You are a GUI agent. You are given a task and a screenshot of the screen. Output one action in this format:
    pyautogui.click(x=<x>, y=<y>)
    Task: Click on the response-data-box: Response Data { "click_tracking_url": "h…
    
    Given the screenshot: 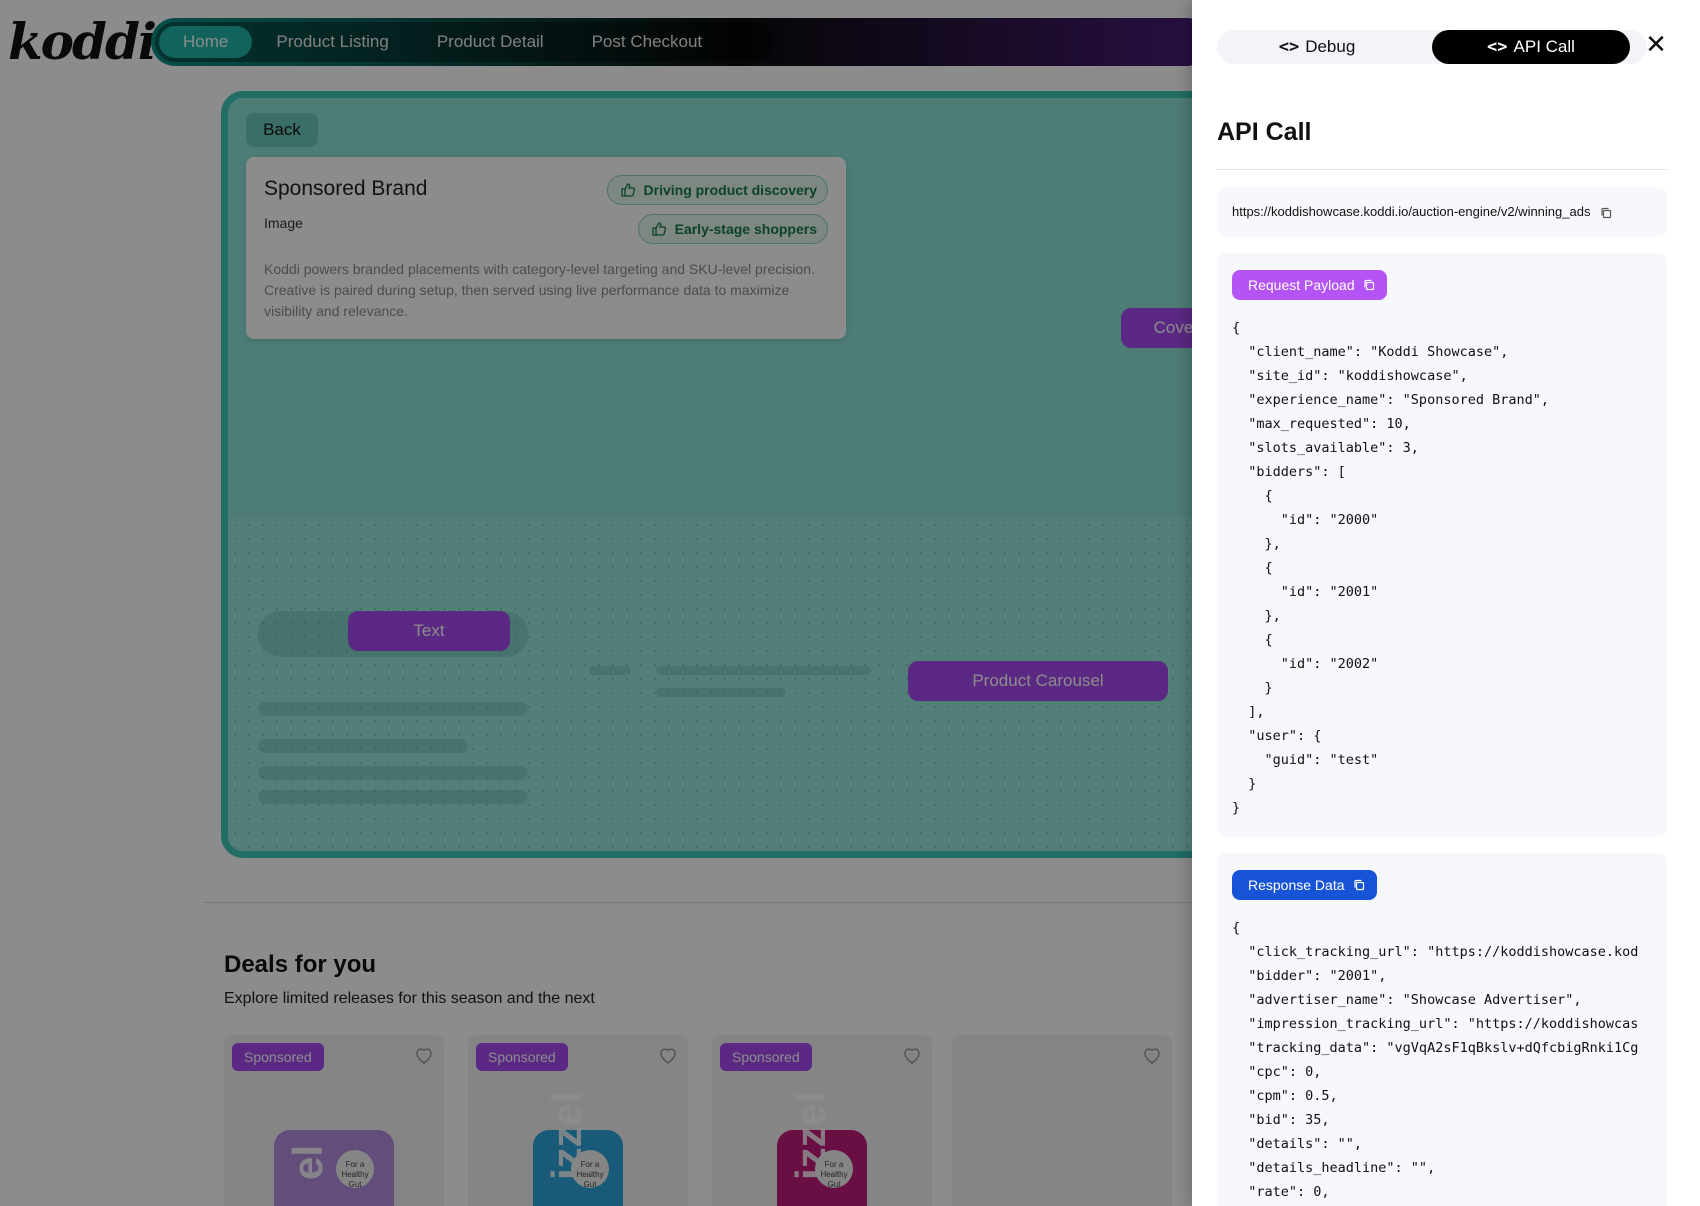 What is the action you would take?
    pyautogui.click(x=1442, y=1029)
    